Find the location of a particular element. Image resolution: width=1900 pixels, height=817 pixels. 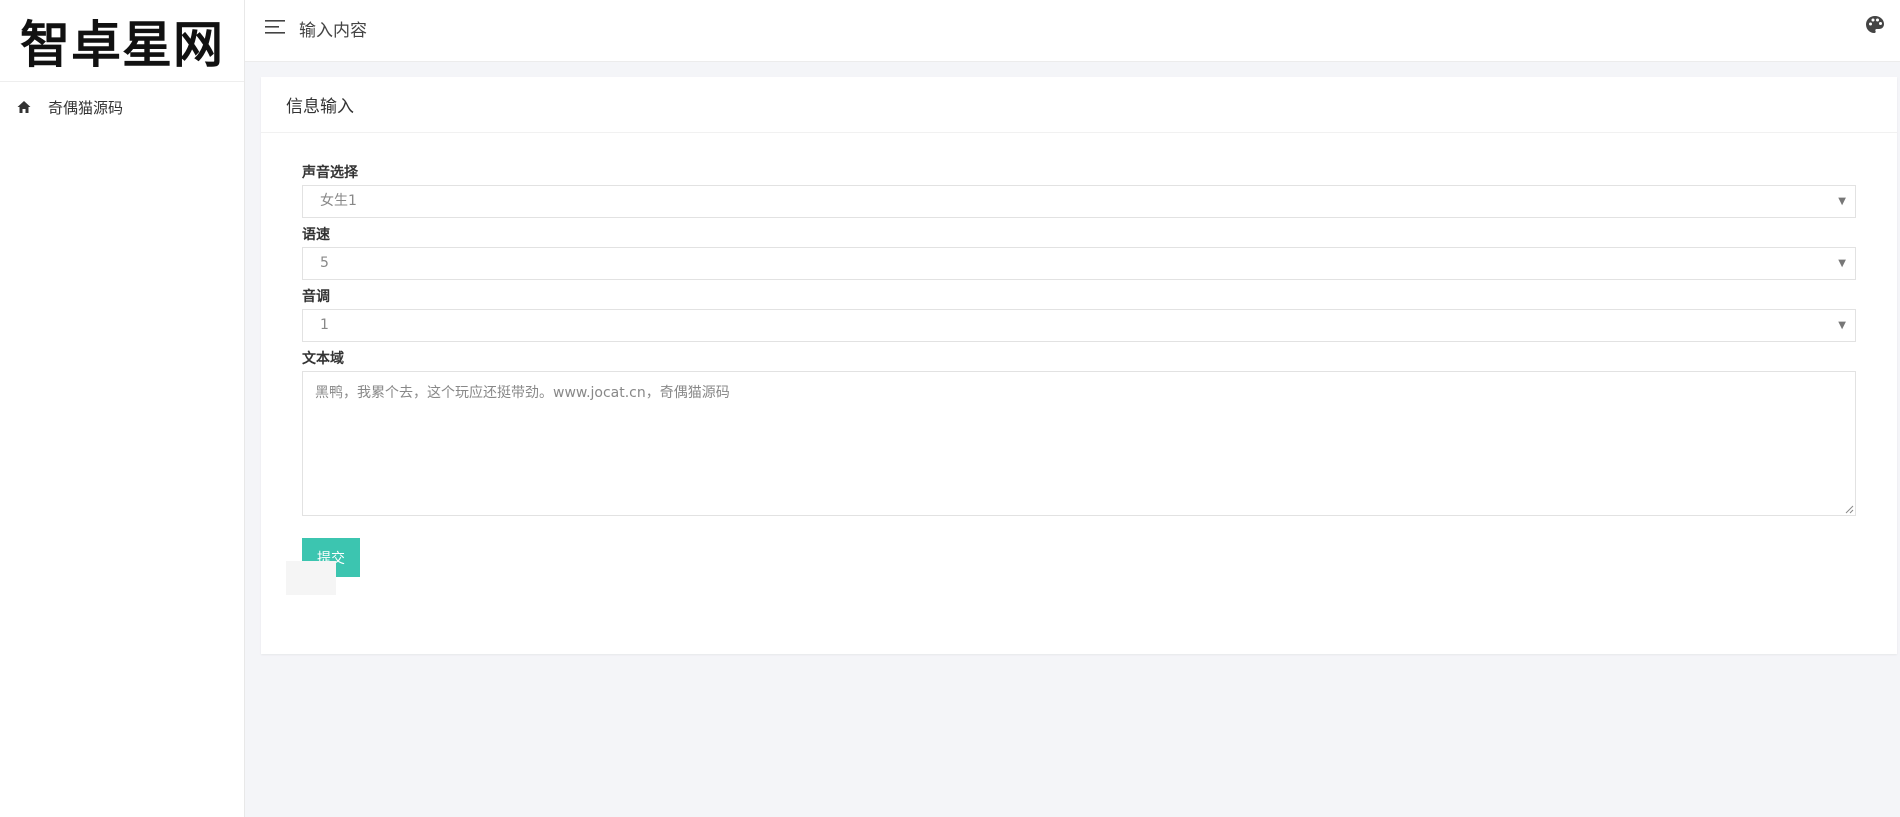

speed-label: 语速 is located at coordinates (316, 235).